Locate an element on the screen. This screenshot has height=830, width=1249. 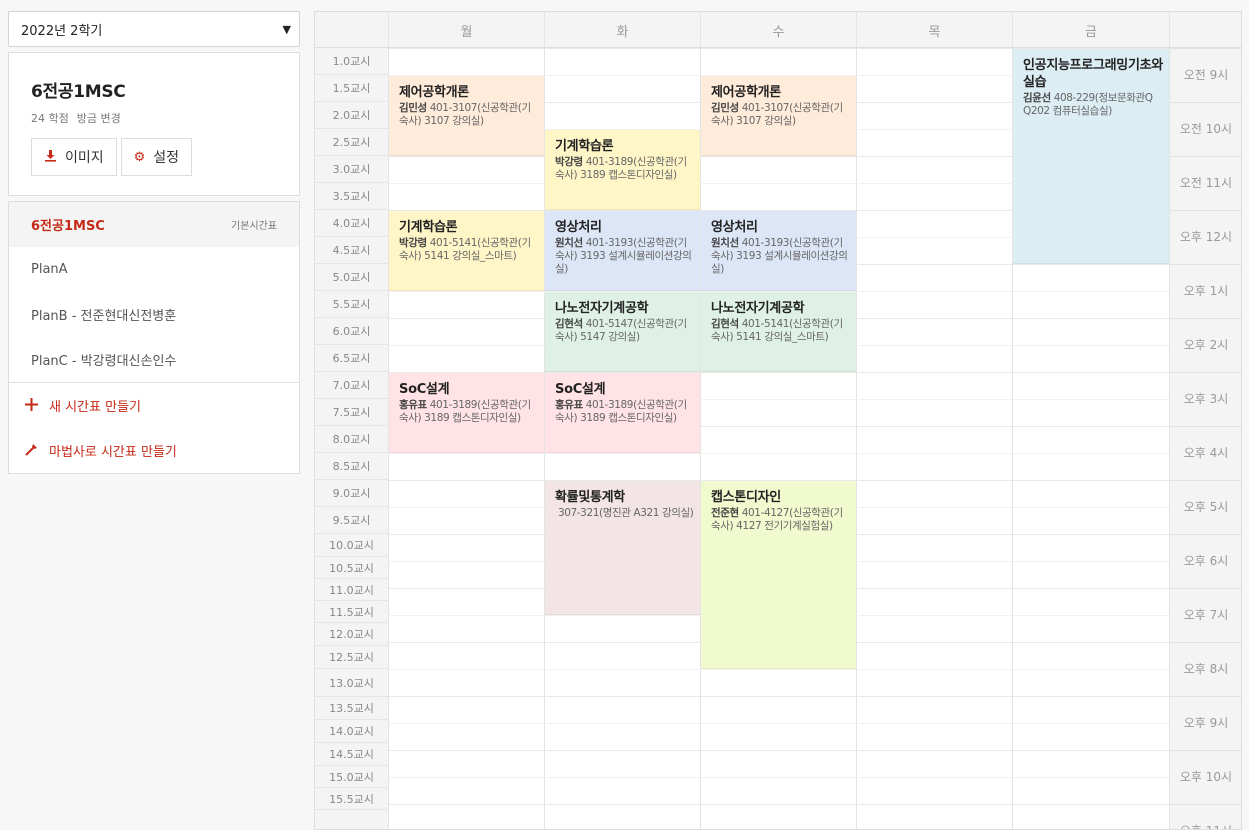
period-label: 14.5교시 is located at coordinates (351, 754).